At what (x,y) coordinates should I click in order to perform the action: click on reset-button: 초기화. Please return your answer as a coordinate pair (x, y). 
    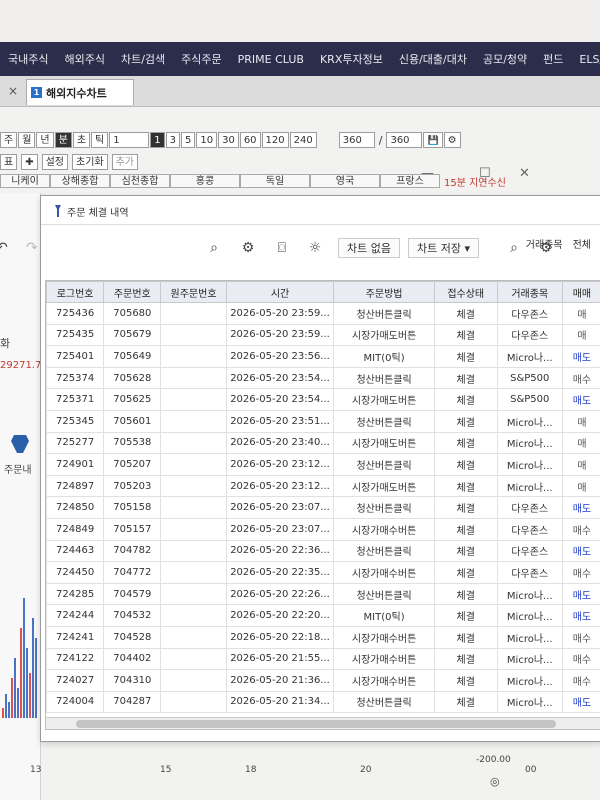
    Looking at the image, I should click on (90, 162).